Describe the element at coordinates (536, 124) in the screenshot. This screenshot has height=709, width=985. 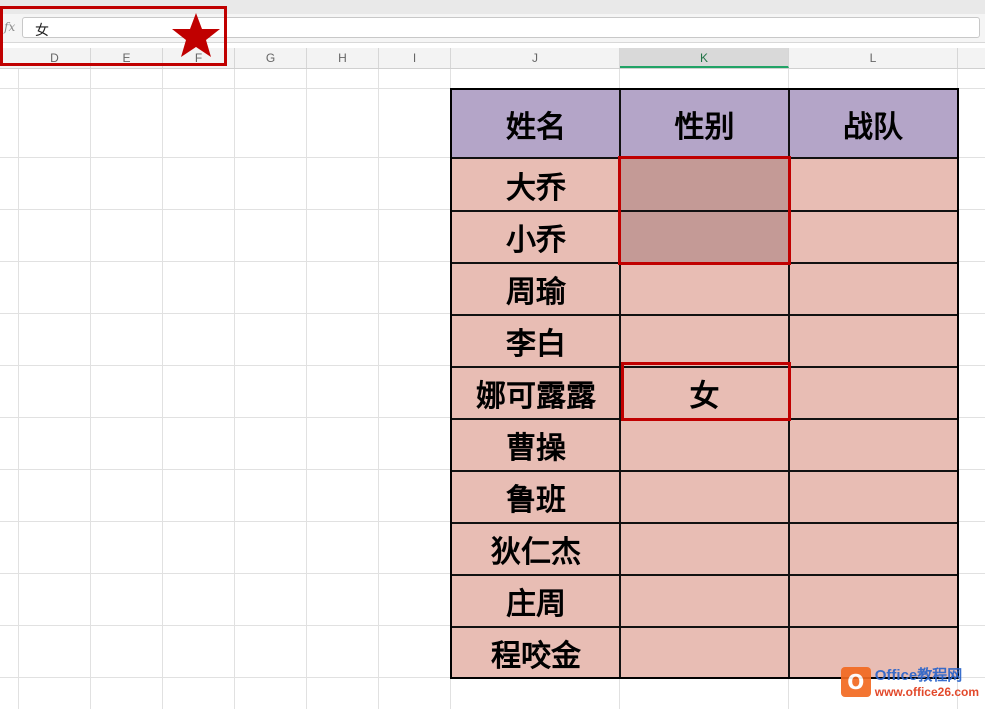
I see `header-name: 姓名` at that location.